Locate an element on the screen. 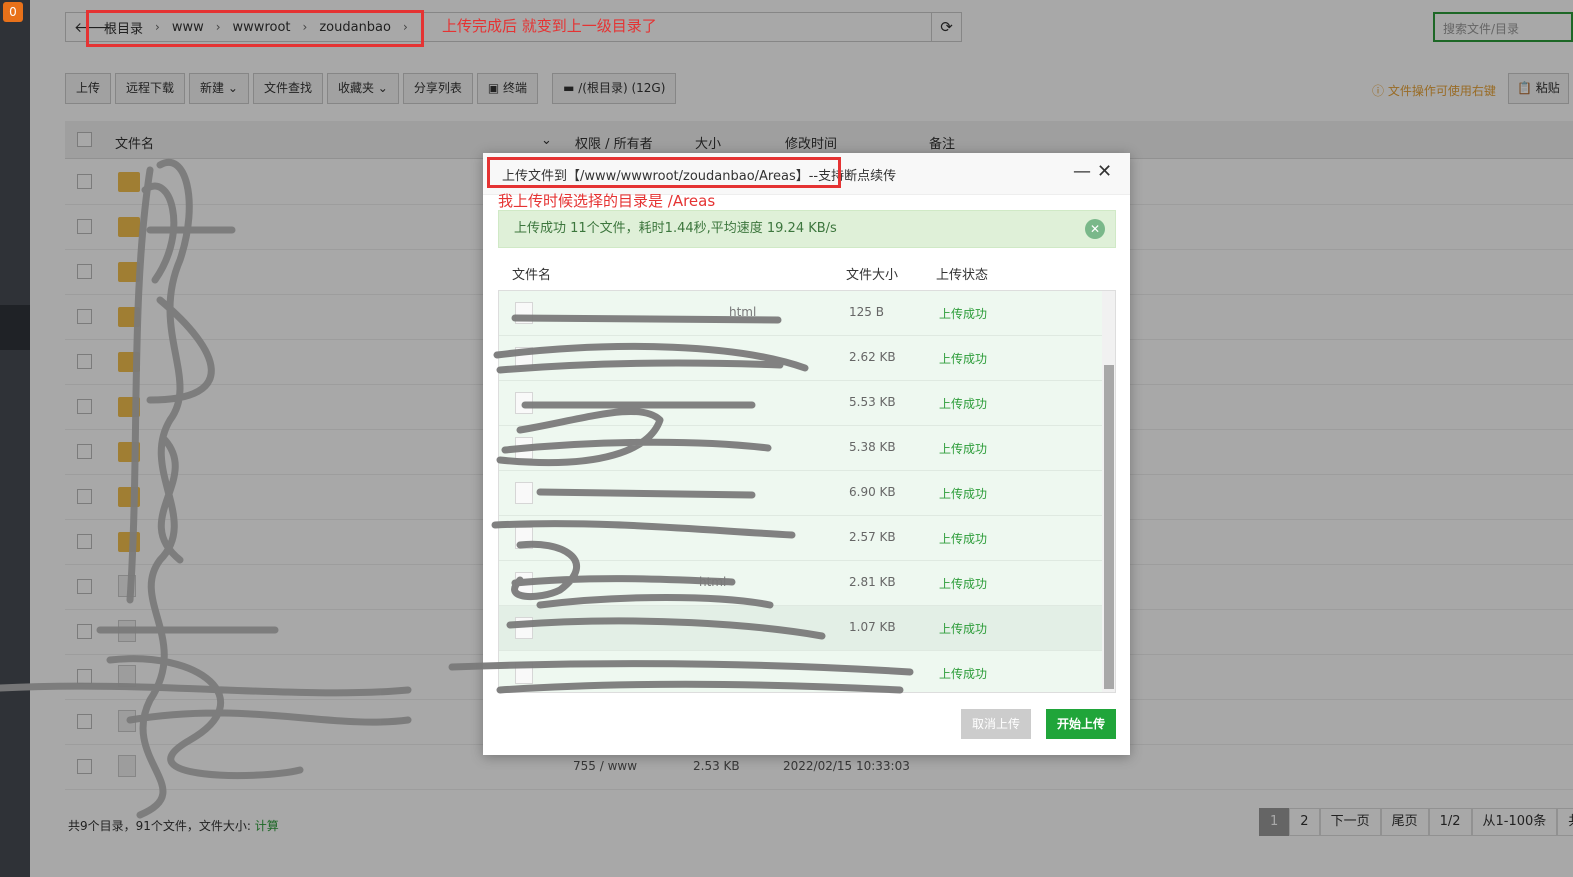 This screenshot has height=877, width=1573. sidebar-active-item is located at coordinates (15, 327).